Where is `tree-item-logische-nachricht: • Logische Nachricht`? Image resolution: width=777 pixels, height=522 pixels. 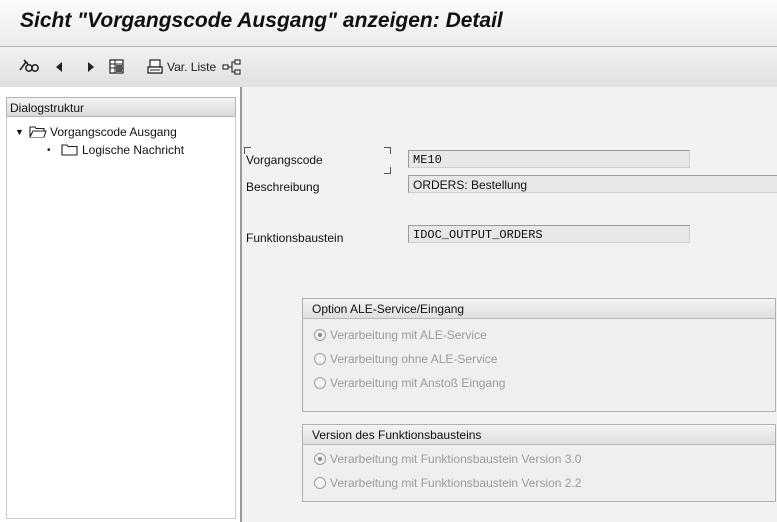
tree-item-logische-nachricht: • Logische Nachricht is located at coordinates (115, 150).